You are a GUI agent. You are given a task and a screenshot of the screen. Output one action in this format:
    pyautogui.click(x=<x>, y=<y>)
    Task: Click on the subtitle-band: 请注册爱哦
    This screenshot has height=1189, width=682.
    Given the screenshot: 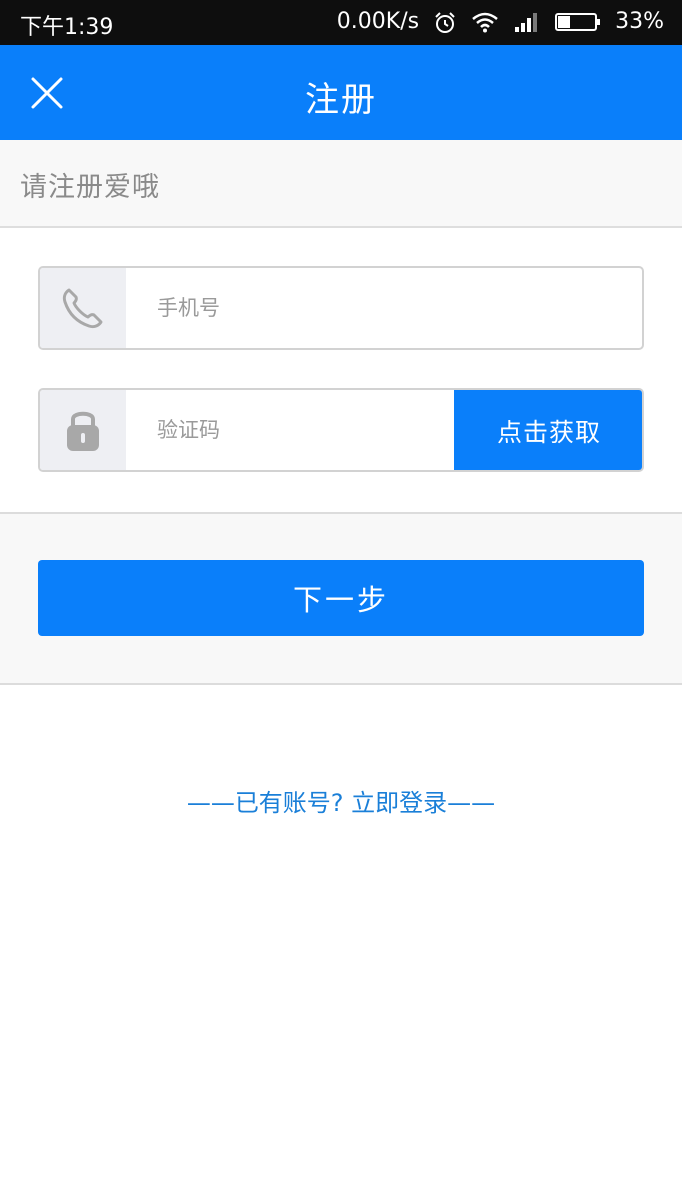 What is the action you would take?
    pyautogui.click(x=341, y=184)
    